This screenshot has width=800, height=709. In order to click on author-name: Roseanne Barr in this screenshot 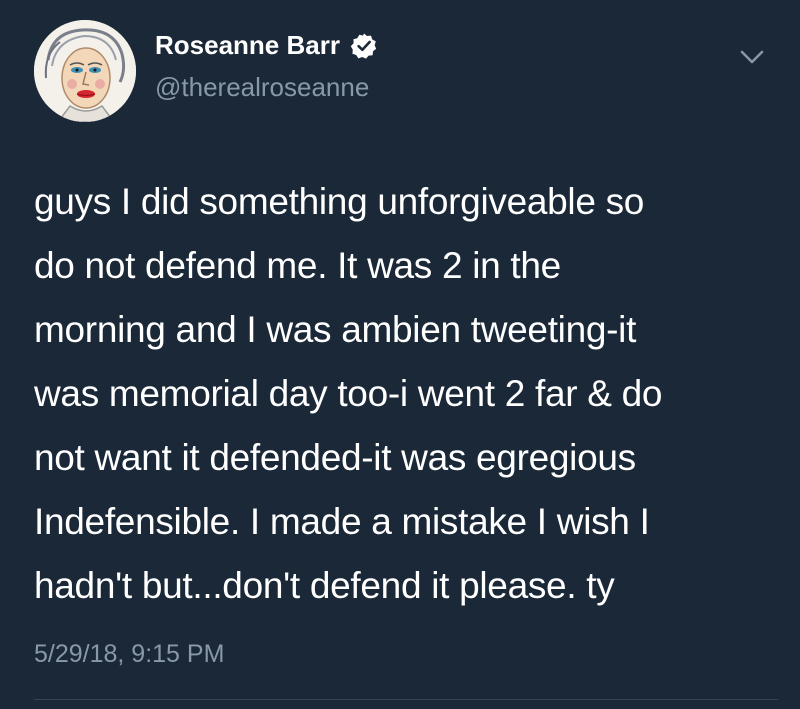, I will do `click(266, 45)`.